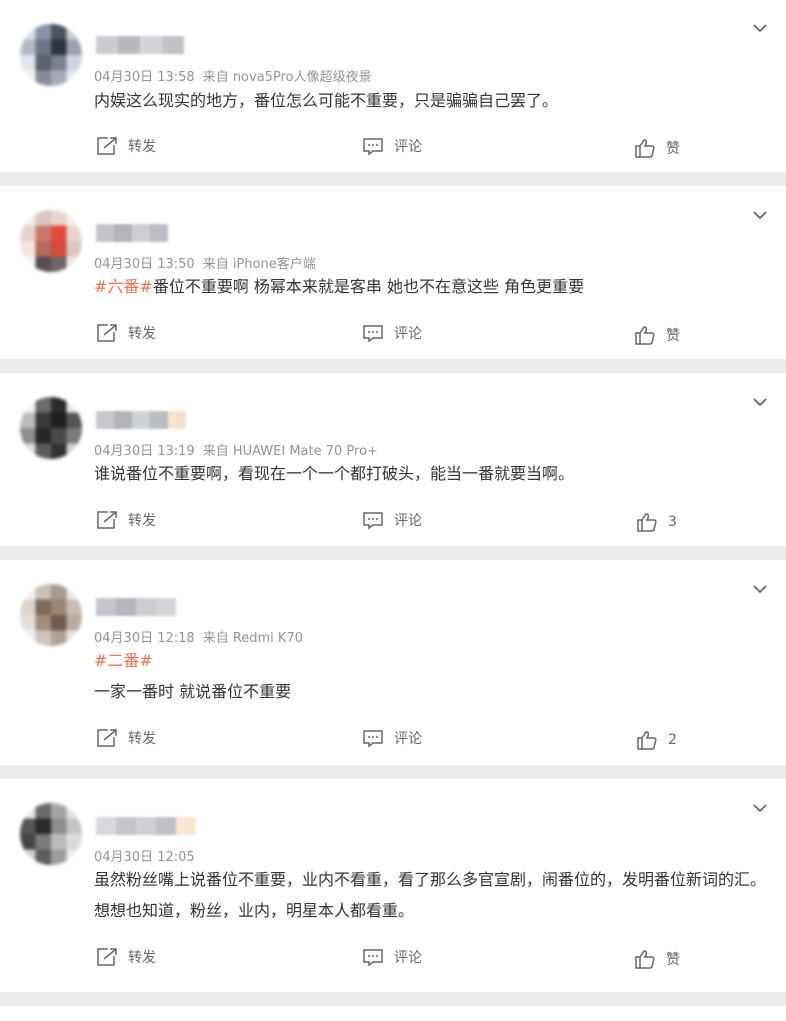 Image resolution: width=786 pixels, height=1021 pixels. What do you see at coordinates (144, 451) in the screenshot?
I see `post-time: 04月30日 13:19` at bounding box center [144, 451].